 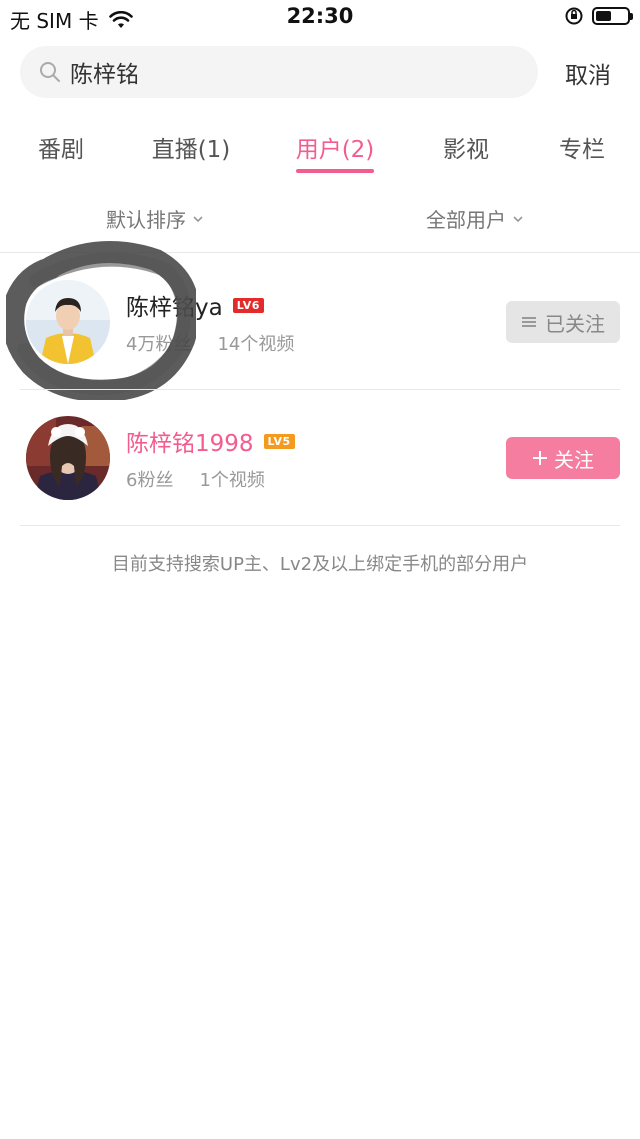 I want to click on followed-button: 已关注, so click(x=563, y=322).